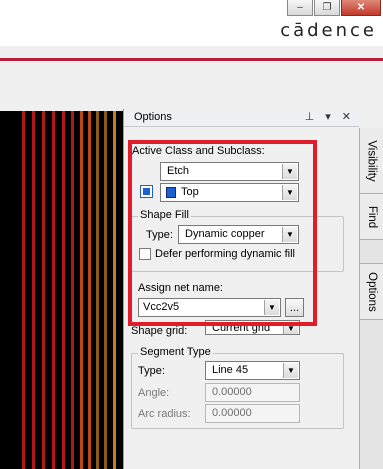  What do you see at coordinates (330, 116) in the screenshot?
I see `panel-tool-icons: ⊥ ▾ ✕` at bounding box center [330, 116].